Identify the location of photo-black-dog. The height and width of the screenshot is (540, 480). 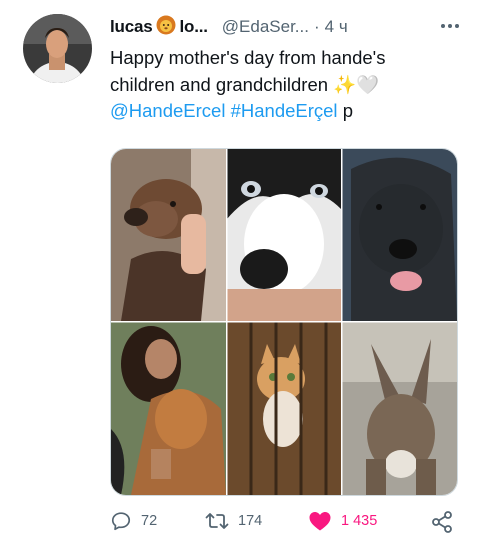
(399, 235).